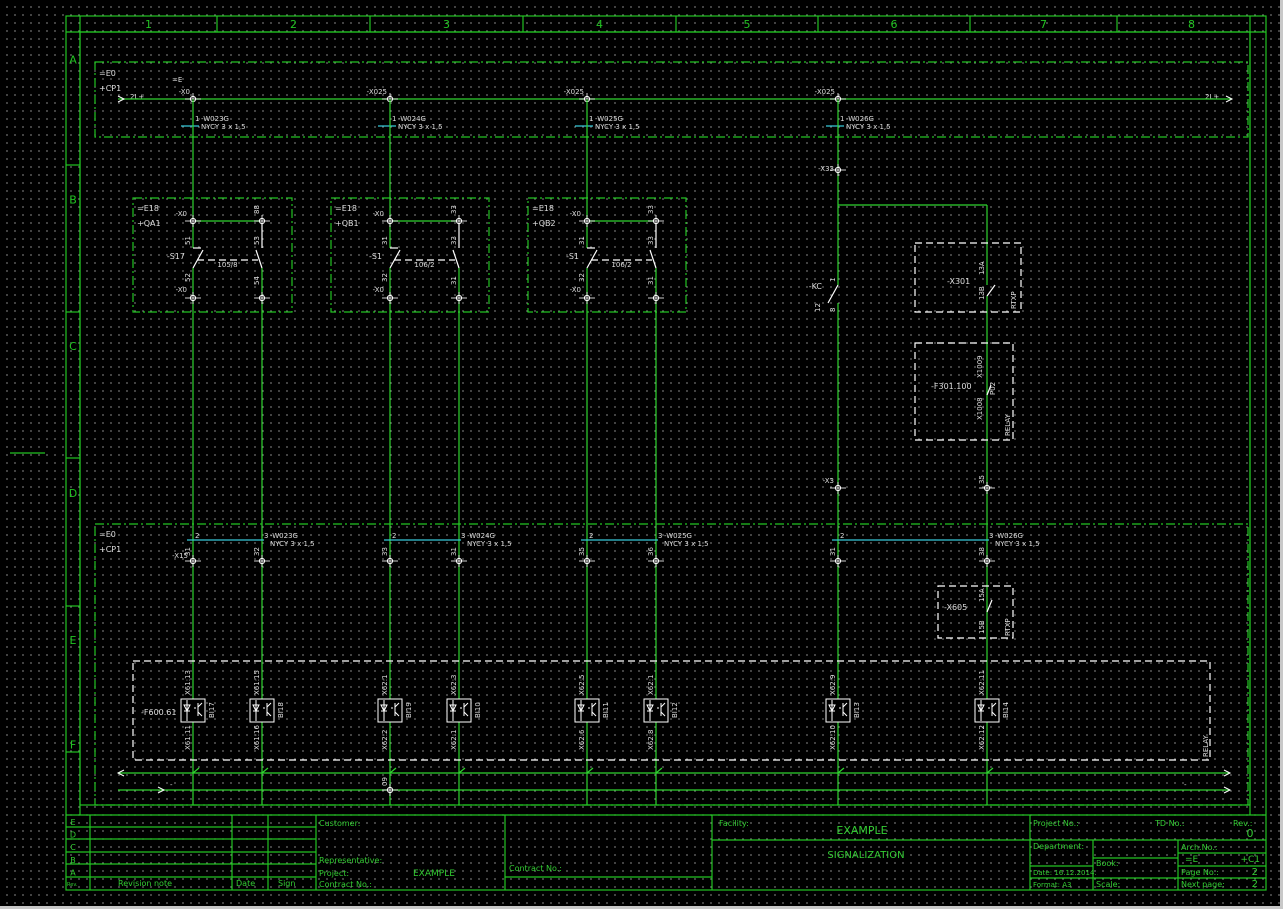 Image resolution: width=1283 pixels, height=909 pixels. What do you see at coordinates (350, 860) in the screenshot?
I see `title-label: Representative:` at bounding box center [350, 860].